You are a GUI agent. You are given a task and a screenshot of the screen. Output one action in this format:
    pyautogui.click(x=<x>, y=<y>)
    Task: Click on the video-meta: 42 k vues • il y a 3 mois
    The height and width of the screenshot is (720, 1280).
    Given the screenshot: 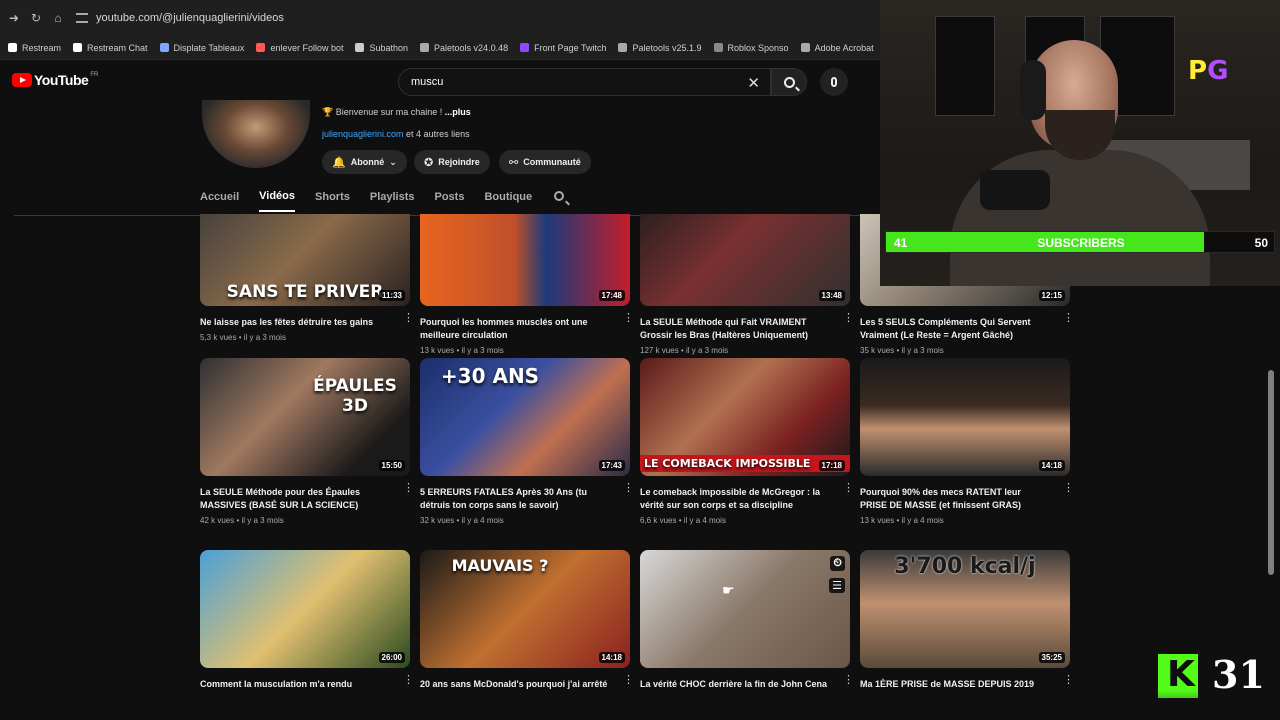 What is the action you would take?
    pyautogui.click(x=242, y=520)
    